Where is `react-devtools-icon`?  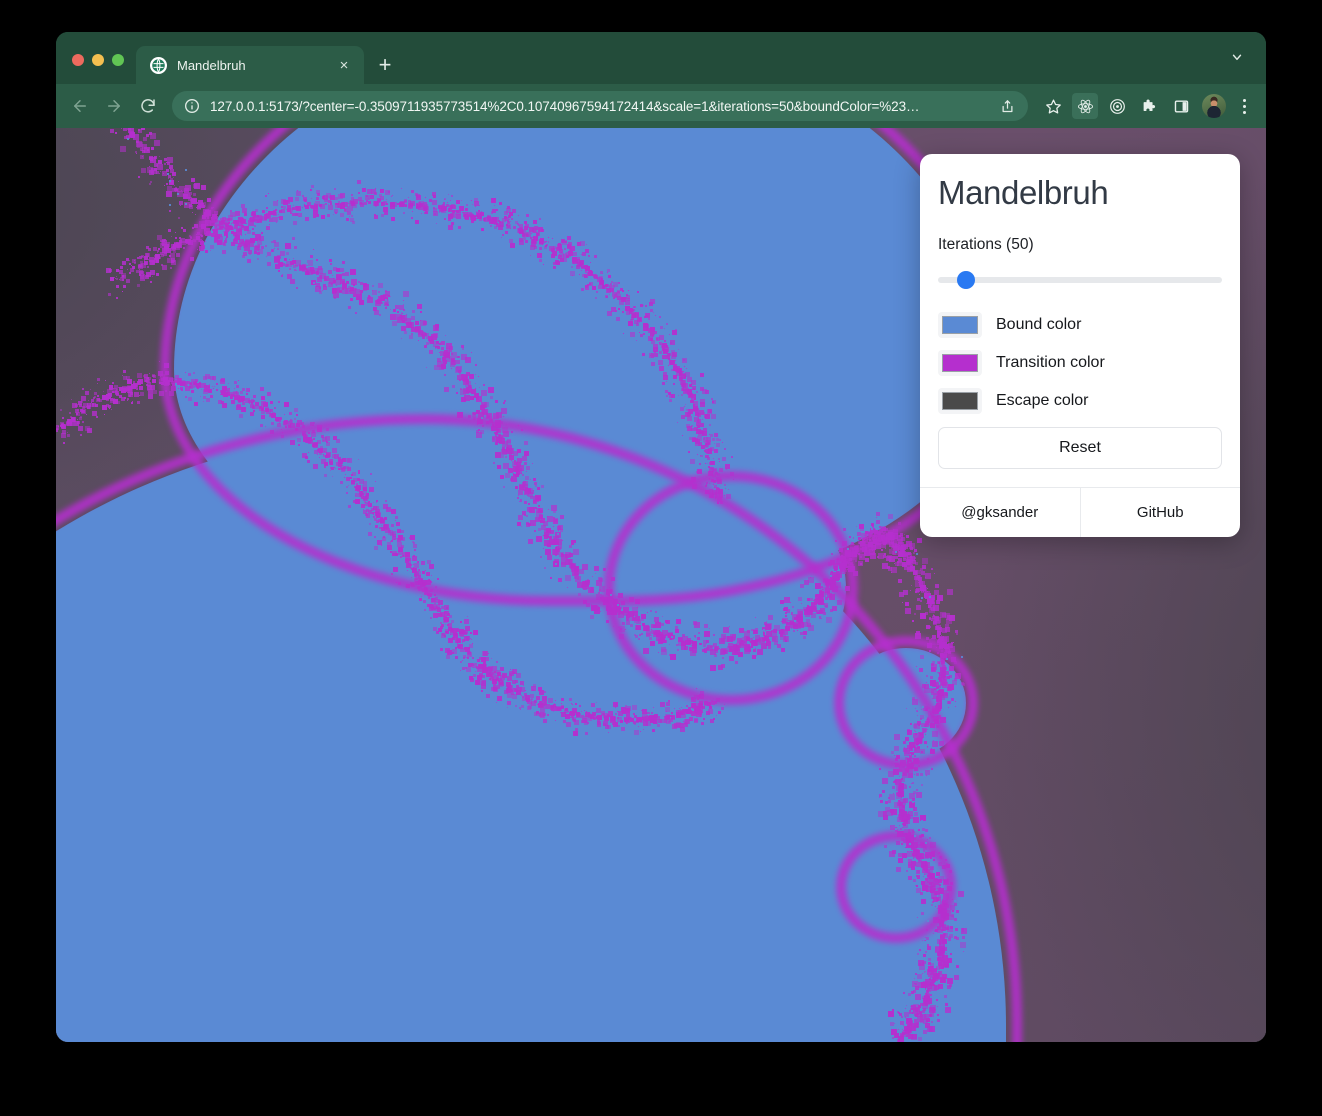 react-devtools-icon is located at coordinates (1085, 106).